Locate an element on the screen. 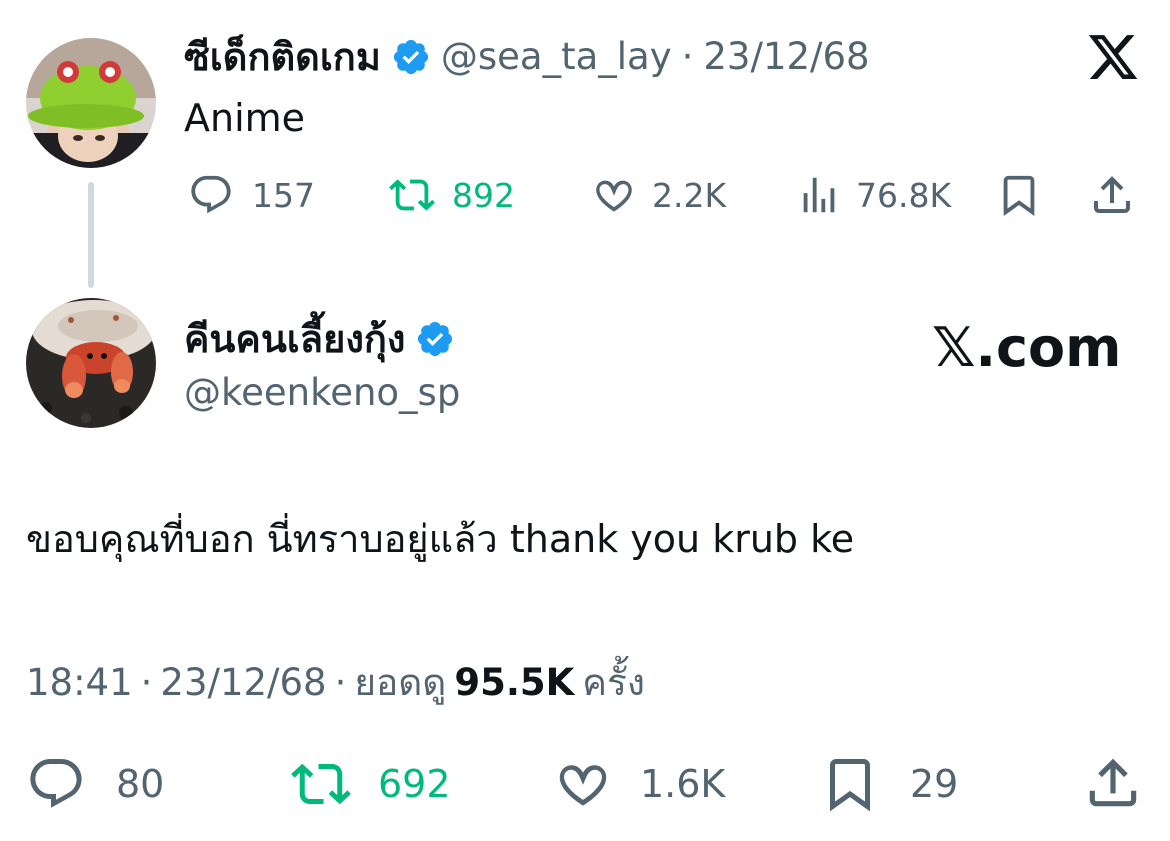 The width and height of the screenshot is (1170, 841). quoted-handle: @sea_ta_lay is located at coordinates (556, 57).